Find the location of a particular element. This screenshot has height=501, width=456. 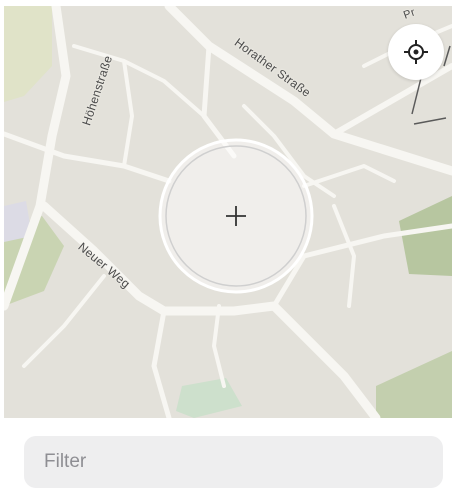

crosshair-target-icon is located at coordinates (416, 52).